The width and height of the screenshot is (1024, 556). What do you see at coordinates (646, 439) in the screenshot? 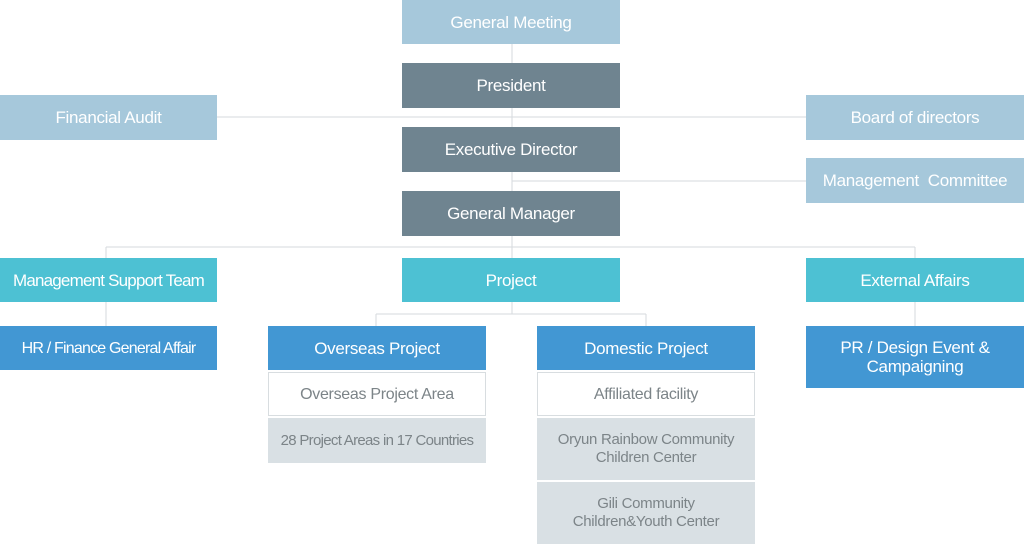
I see `oryun-center-label-line1: Oryun Rainbow Community` at bounding box center [646, 439].